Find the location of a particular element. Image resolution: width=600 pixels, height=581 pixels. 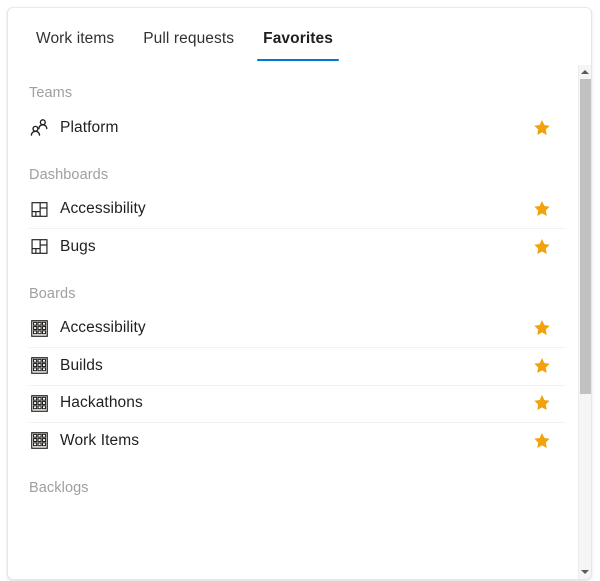

vertical-scrollbar is located at coordinates (584, 322).